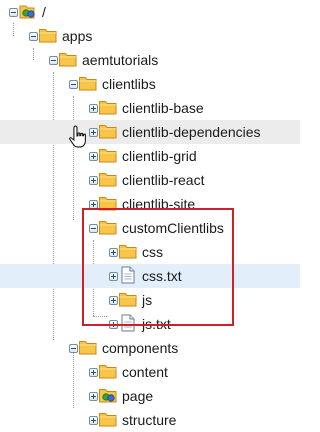 This screenshot has width=320, height=432. I want to click on tree-row: aemtutorials, so click(150, 60).